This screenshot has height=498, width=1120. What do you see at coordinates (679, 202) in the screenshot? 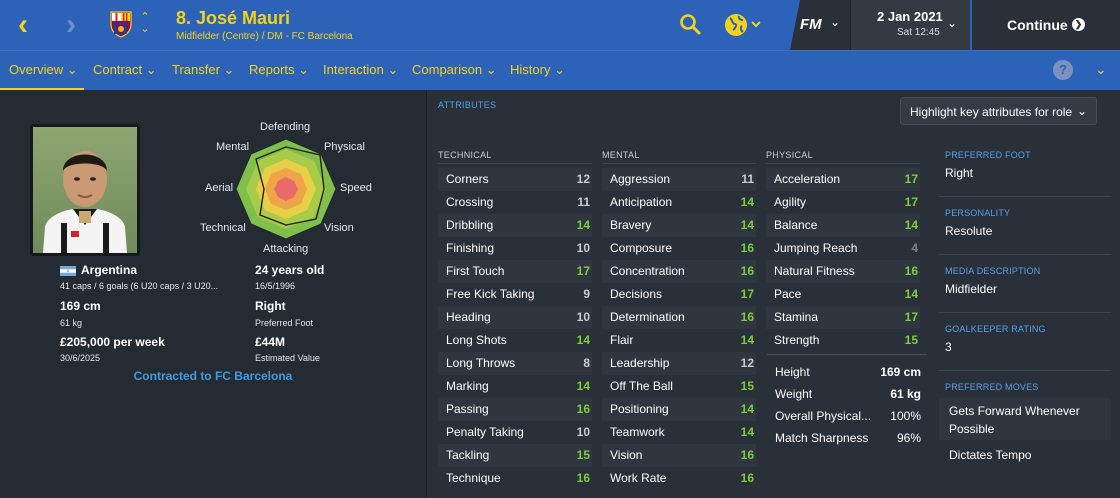
I see `attribute-row: Anticipation 14` at bounding box center [679, 202].